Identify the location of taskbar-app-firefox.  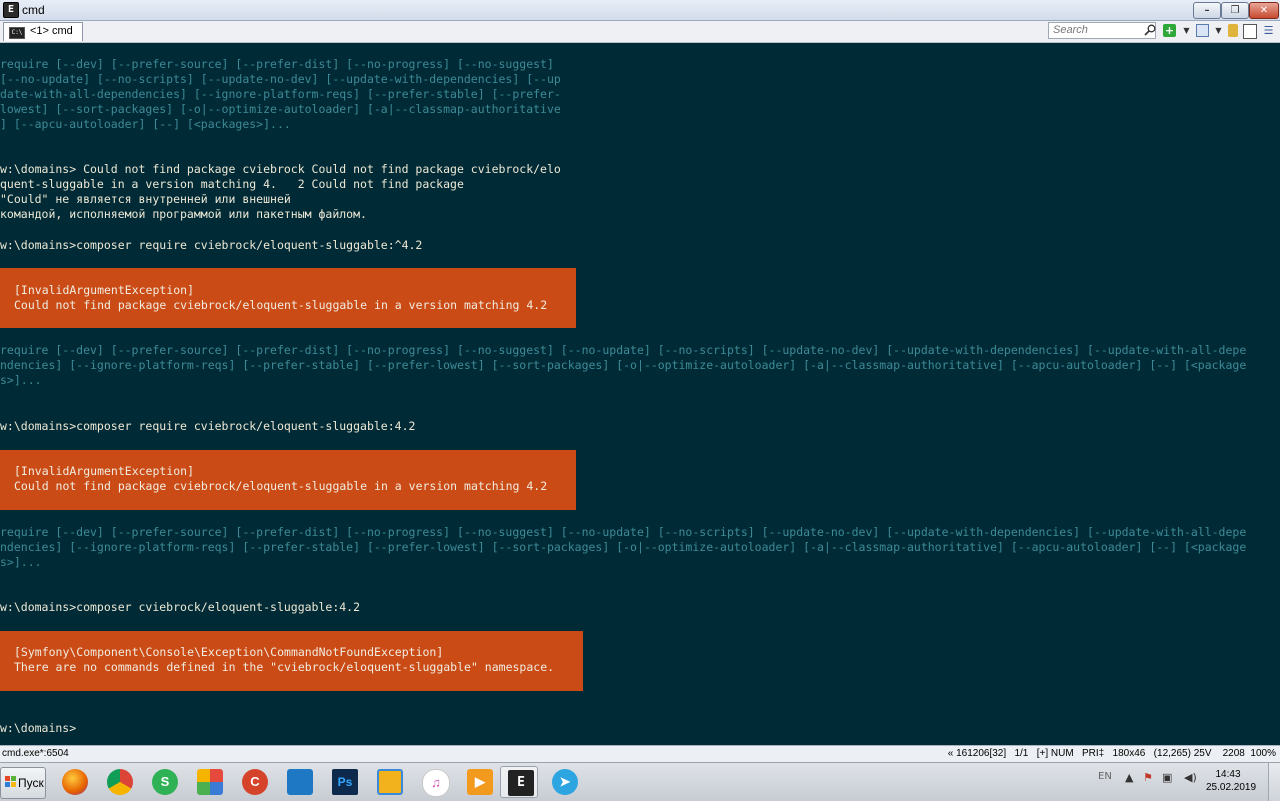
(74, 782).